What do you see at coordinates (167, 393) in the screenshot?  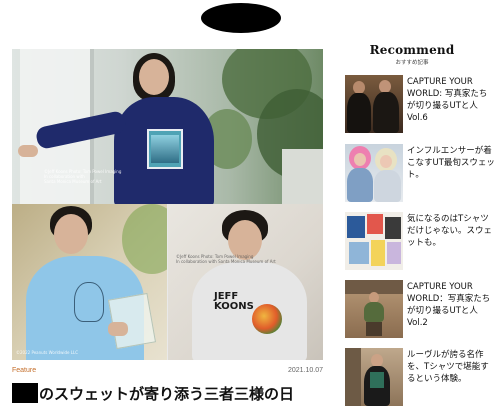 I see `article-headline-text: のスウェットが寄り添う三者三様の日` at bounding box center [167, 393].